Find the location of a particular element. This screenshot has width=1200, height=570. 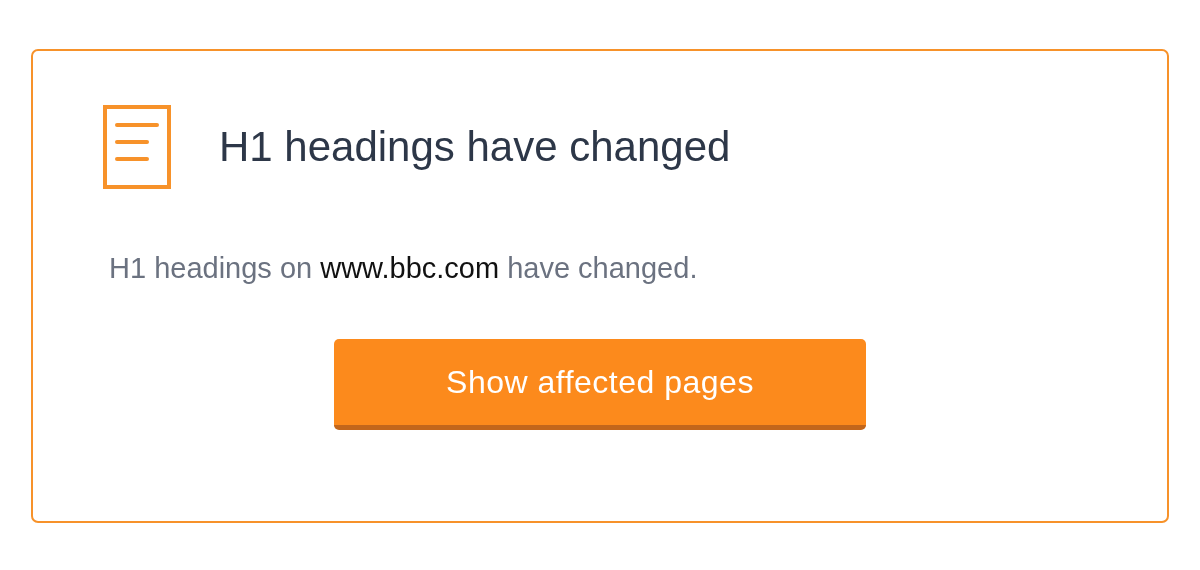

description-text: H1 headings on www.bbc.com have changed. is located at coordinates (404, 268).